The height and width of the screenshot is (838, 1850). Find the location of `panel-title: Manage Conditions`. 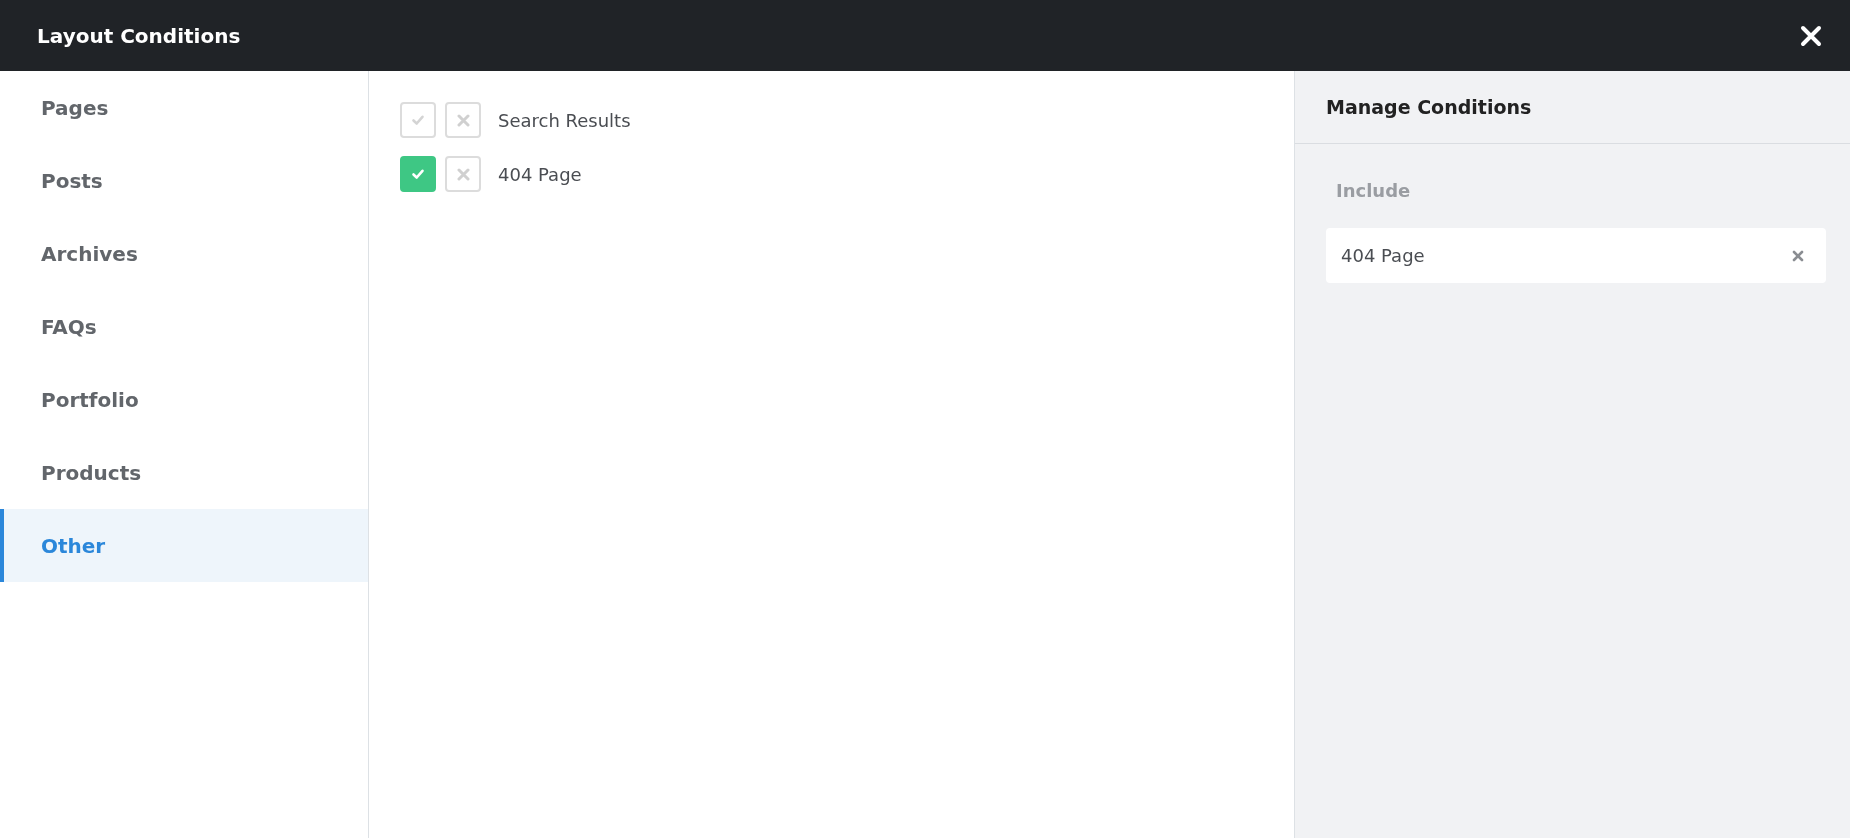

panel-title: Manage Conditions is located at coordinates (1429, 107).